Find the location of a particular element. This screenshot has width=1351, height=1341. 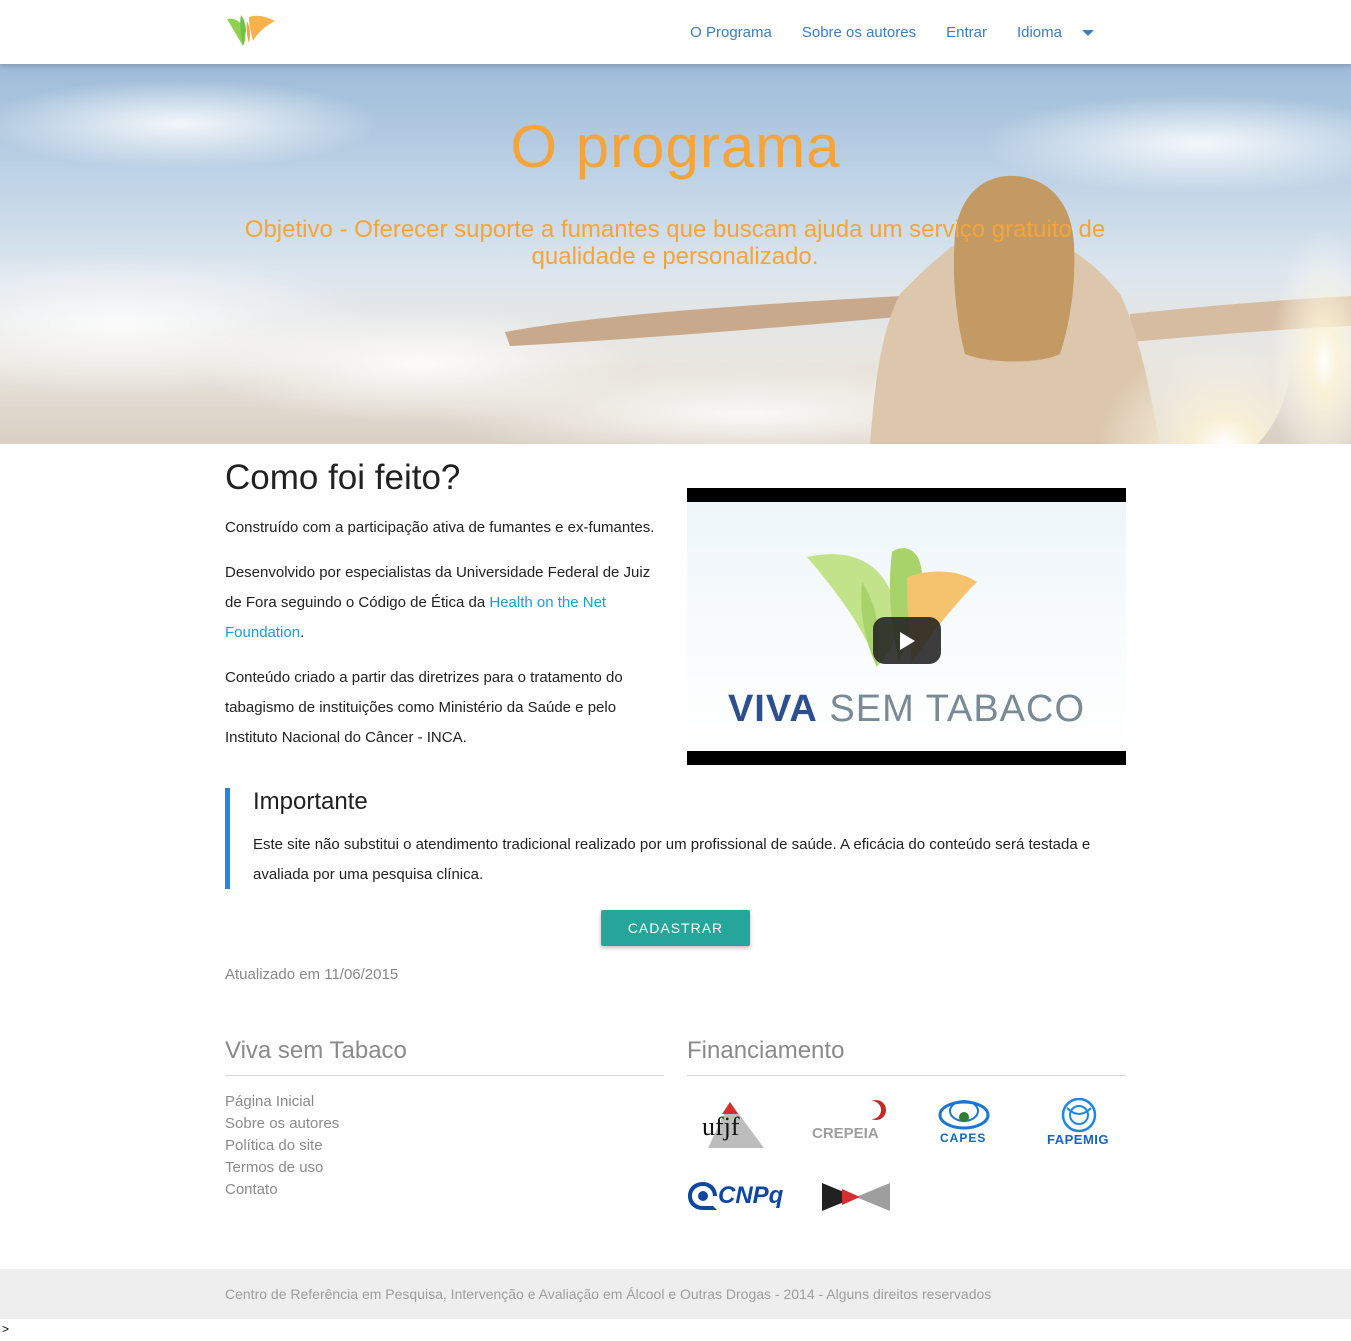

video-thumbnail: VIVA SEM TABACO is located at coordinates (906, 626).